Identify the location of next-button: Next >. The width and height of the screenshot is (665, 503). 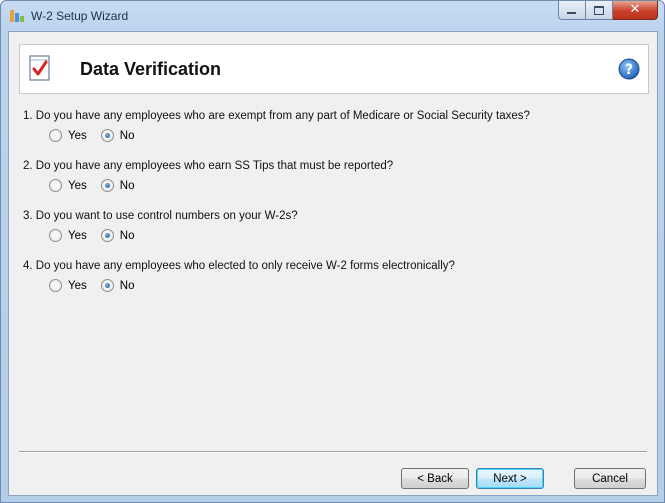
(510, 478).